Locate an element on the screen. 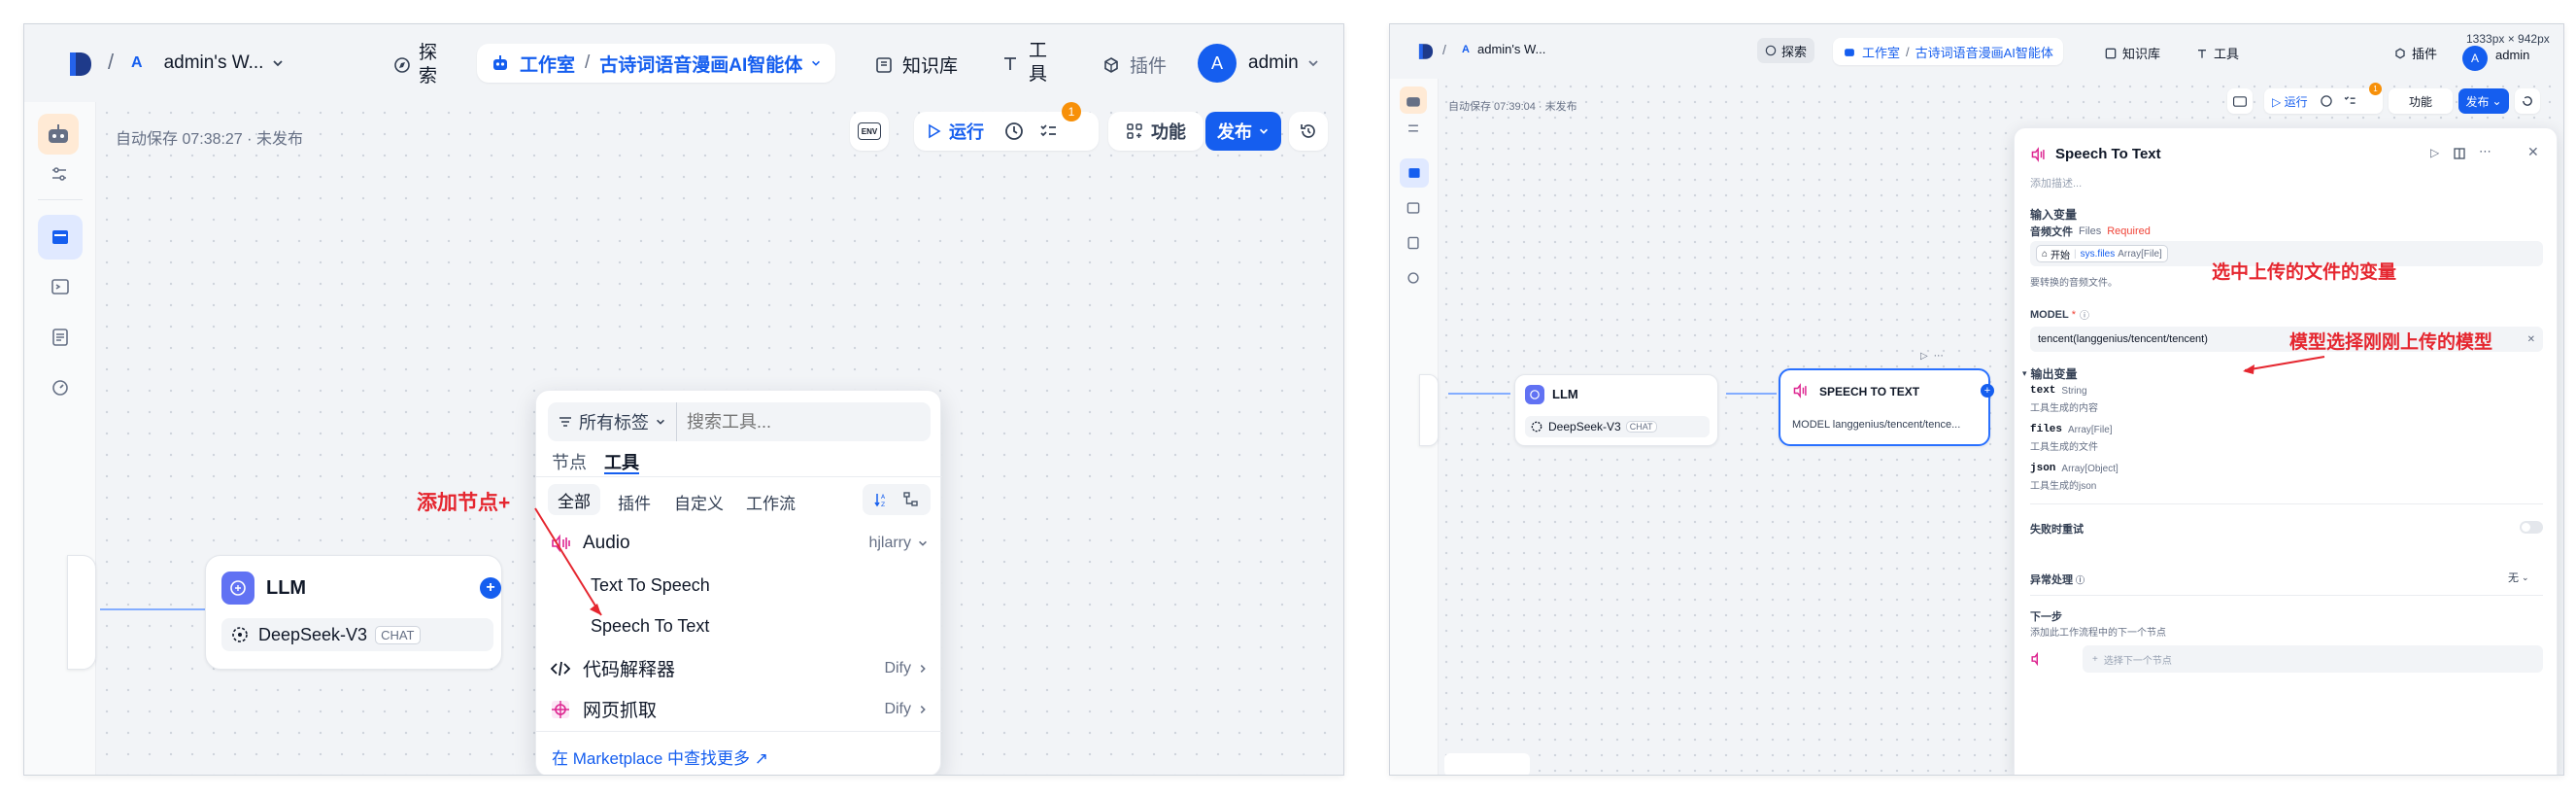  user-menu: A admin is located at coordinates (1259, 63).